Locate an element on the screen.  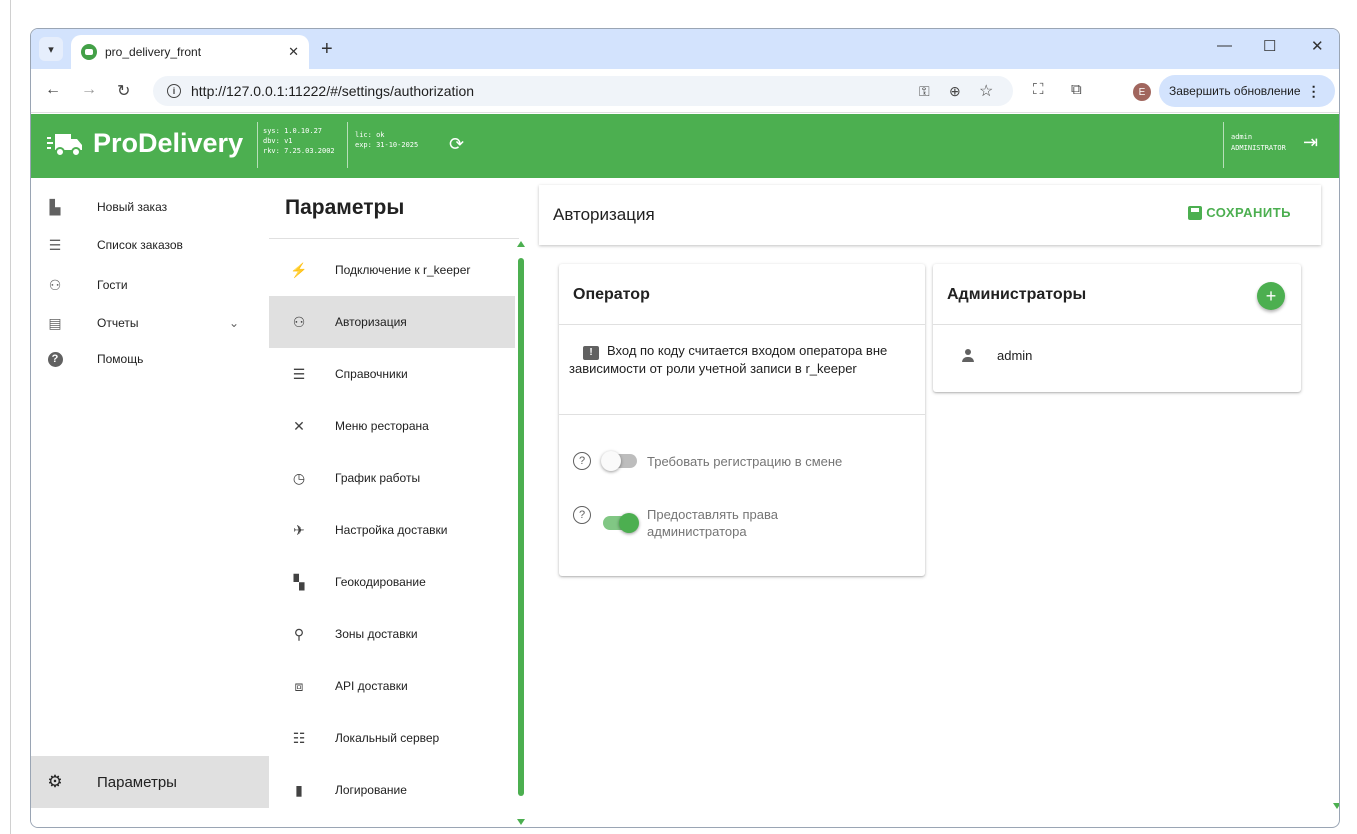
tab-search-button: ▾ is located at coordinates (51, 49).